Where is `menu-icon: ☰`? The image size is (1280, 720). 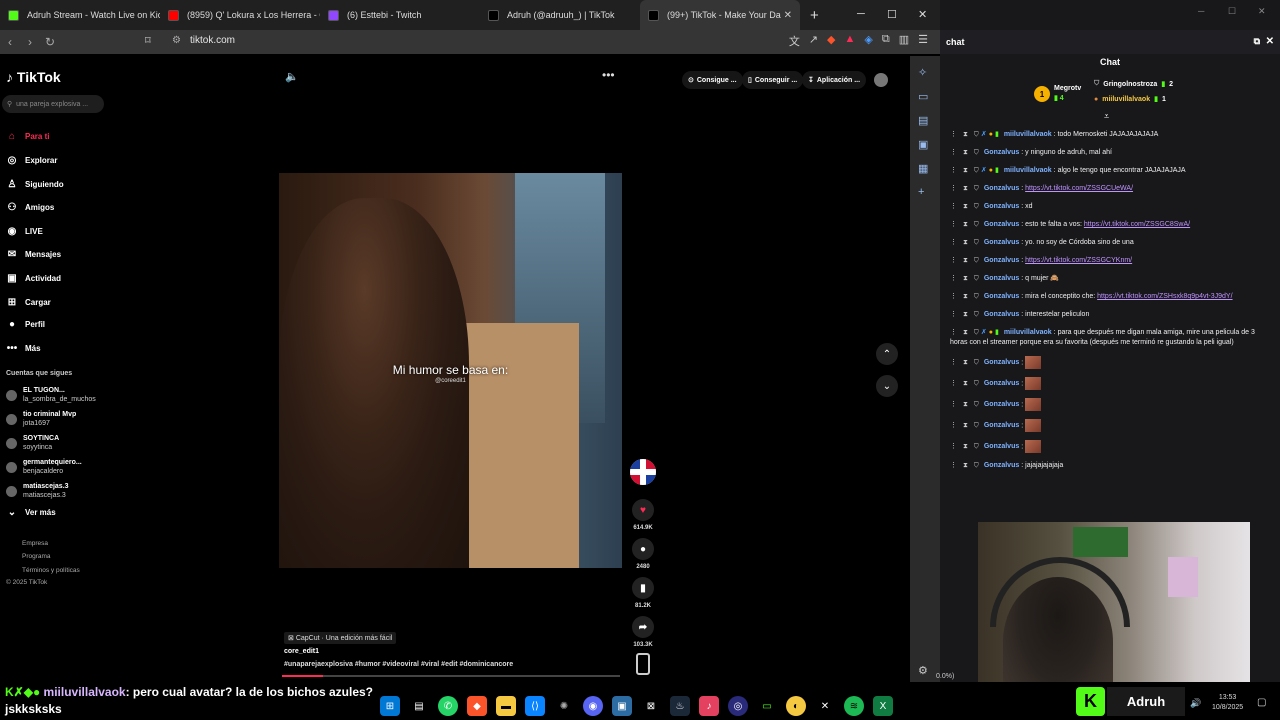
menu-icon: ☰ is located at coordinates (923, 41).